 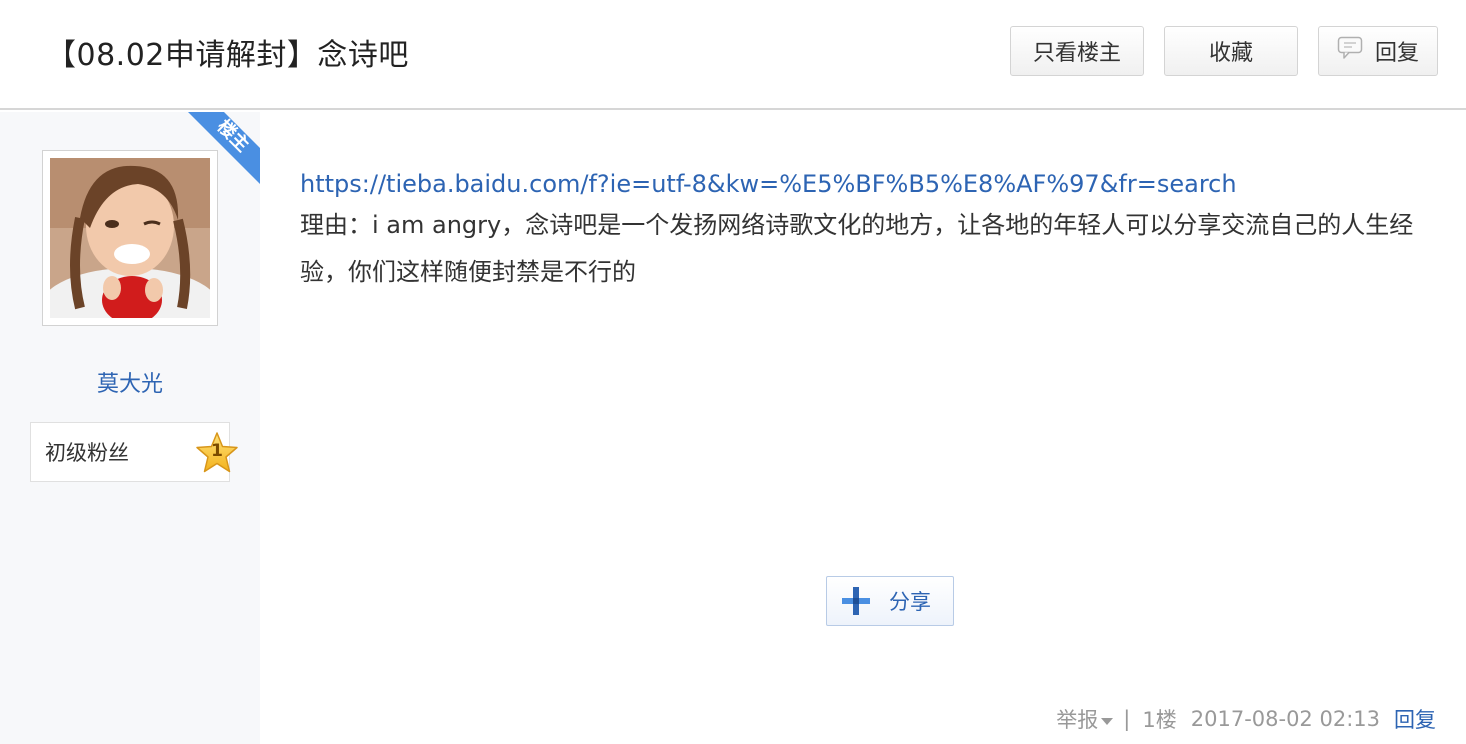 I want to click on report-button: 举报, so click(x=1089, y=719).